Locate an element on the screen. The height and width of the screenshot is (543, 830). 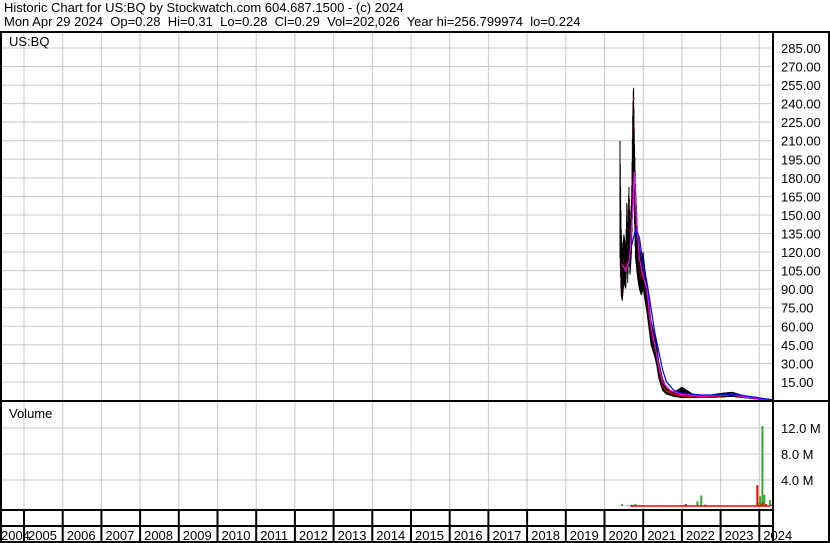
y-tick-label: 255.00 is located at coordinates (801, 85).